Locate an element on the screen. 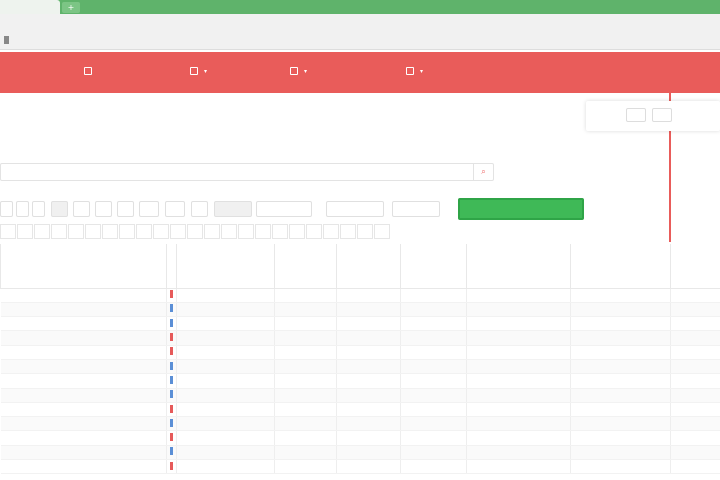 This screenshot has height=480, width=720. home-icon is located at coordinates (88, 71).